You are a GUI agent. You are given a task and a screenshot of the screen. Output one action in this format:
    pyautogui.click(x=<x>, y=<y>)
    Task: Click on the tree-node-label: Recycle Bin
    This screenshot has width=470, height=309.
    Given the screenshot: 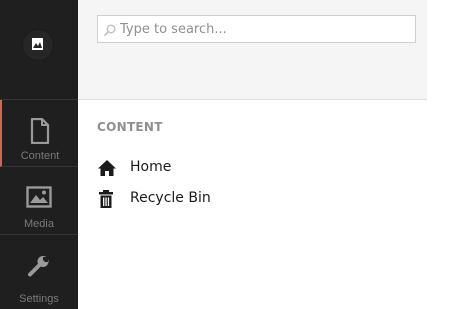 What is the action you would take?
    pyautogui.click(x=170, y=198)
    